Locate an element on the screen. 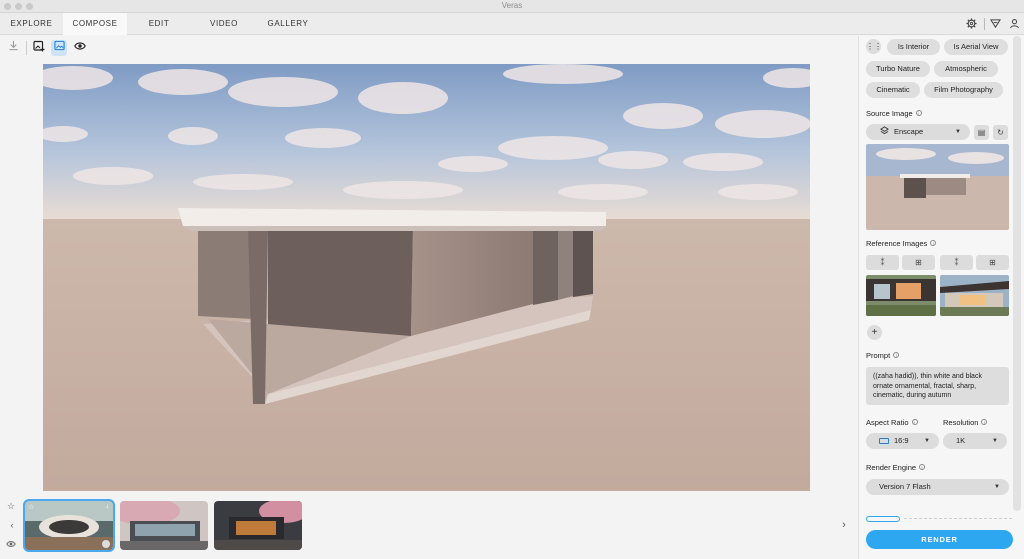  chip-cinematic: Cinematic is located at coordinates (893, 90).